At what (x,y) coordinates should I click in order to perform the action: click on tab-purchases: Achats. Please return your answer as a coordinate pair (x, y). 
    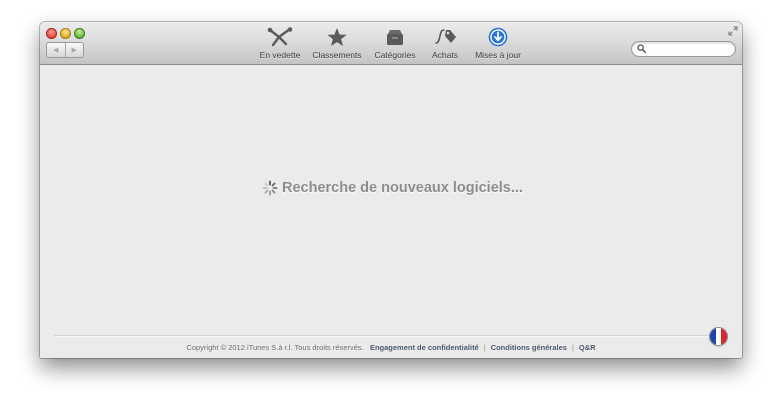
    Looking at the image, I should click on (445, 44).